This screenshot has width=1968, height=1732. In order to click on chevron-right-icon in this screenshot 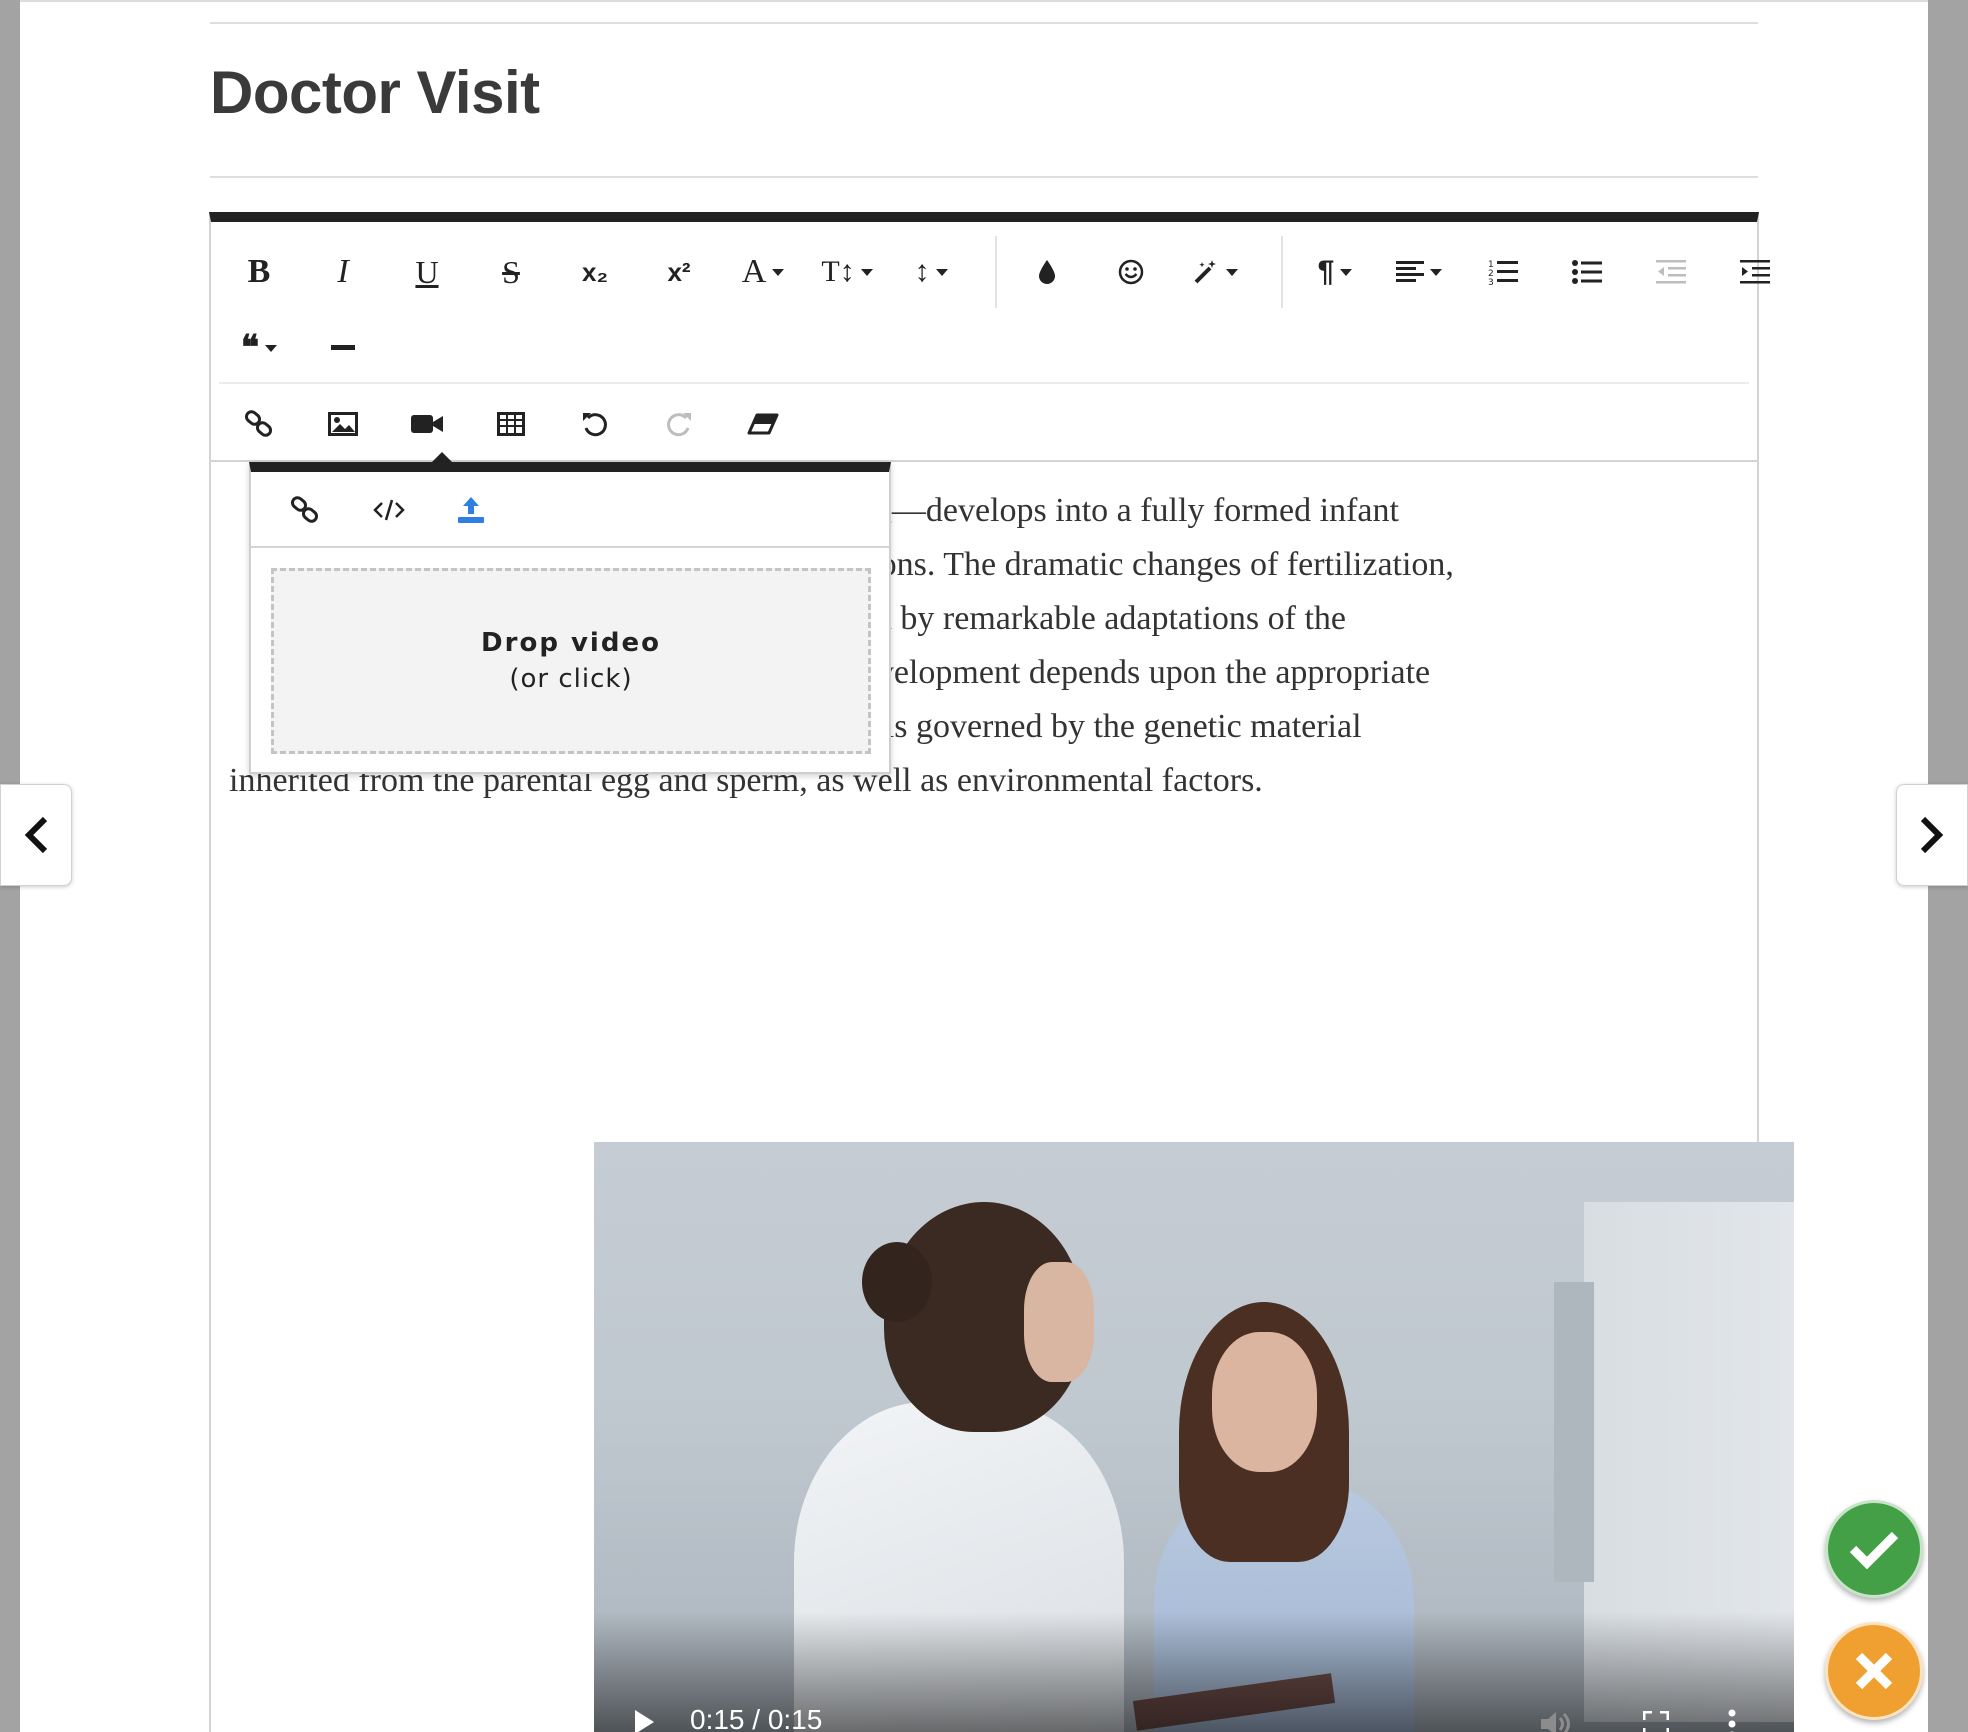, I will do `click(1932, 835)`.